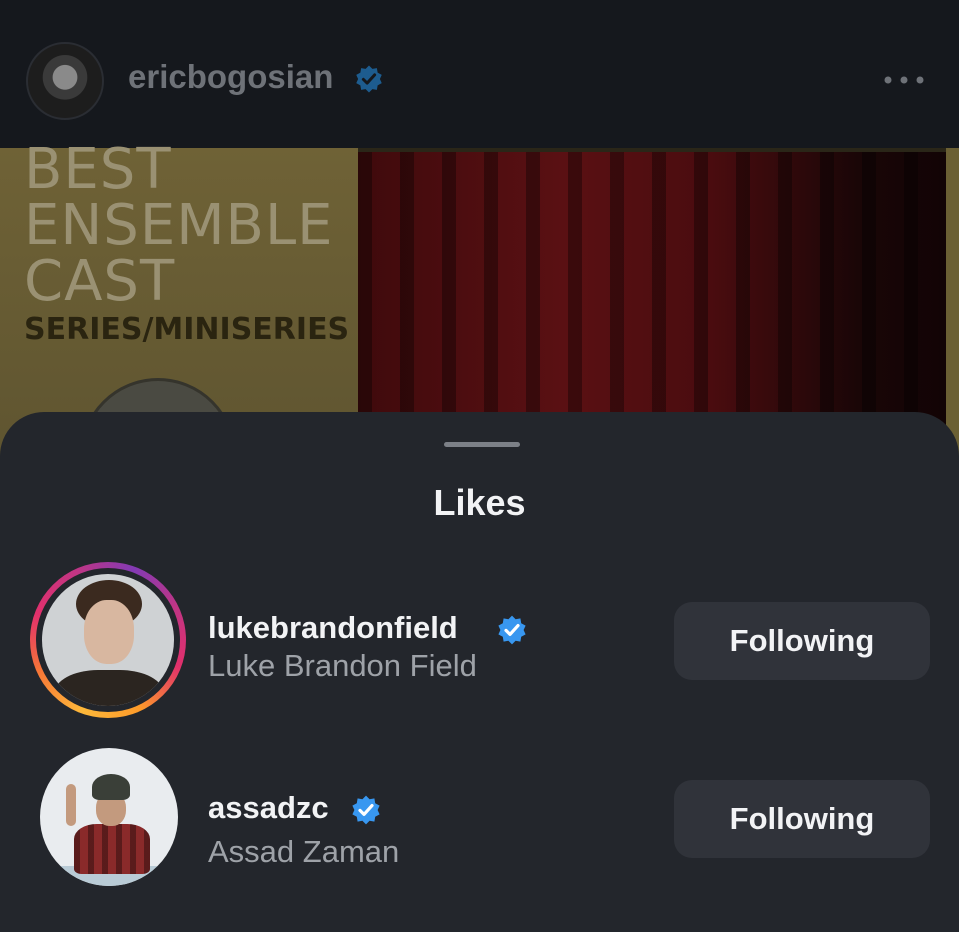  I want to click on like-username: lukebrandonfield, so click(333, 628).